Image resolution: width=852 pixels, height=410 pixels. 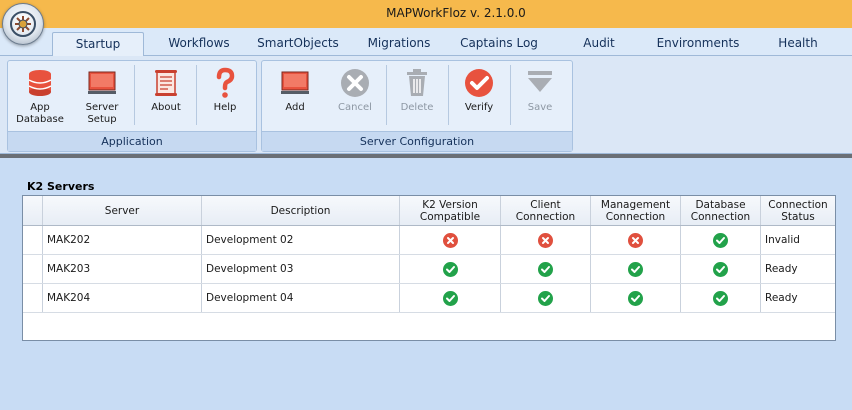 I want to click on column-header-connection-status: Connection Status, so click(x=798, y=210).